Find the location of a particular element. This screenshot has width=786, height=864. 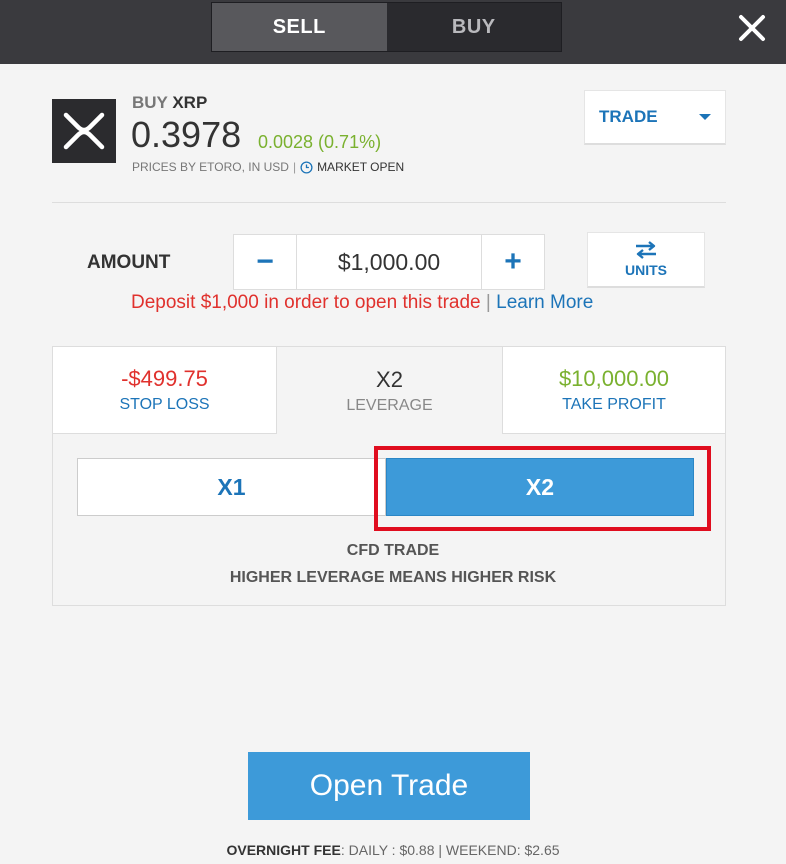

leverage-x1-button: X1 is located at coordinates (231, 487).